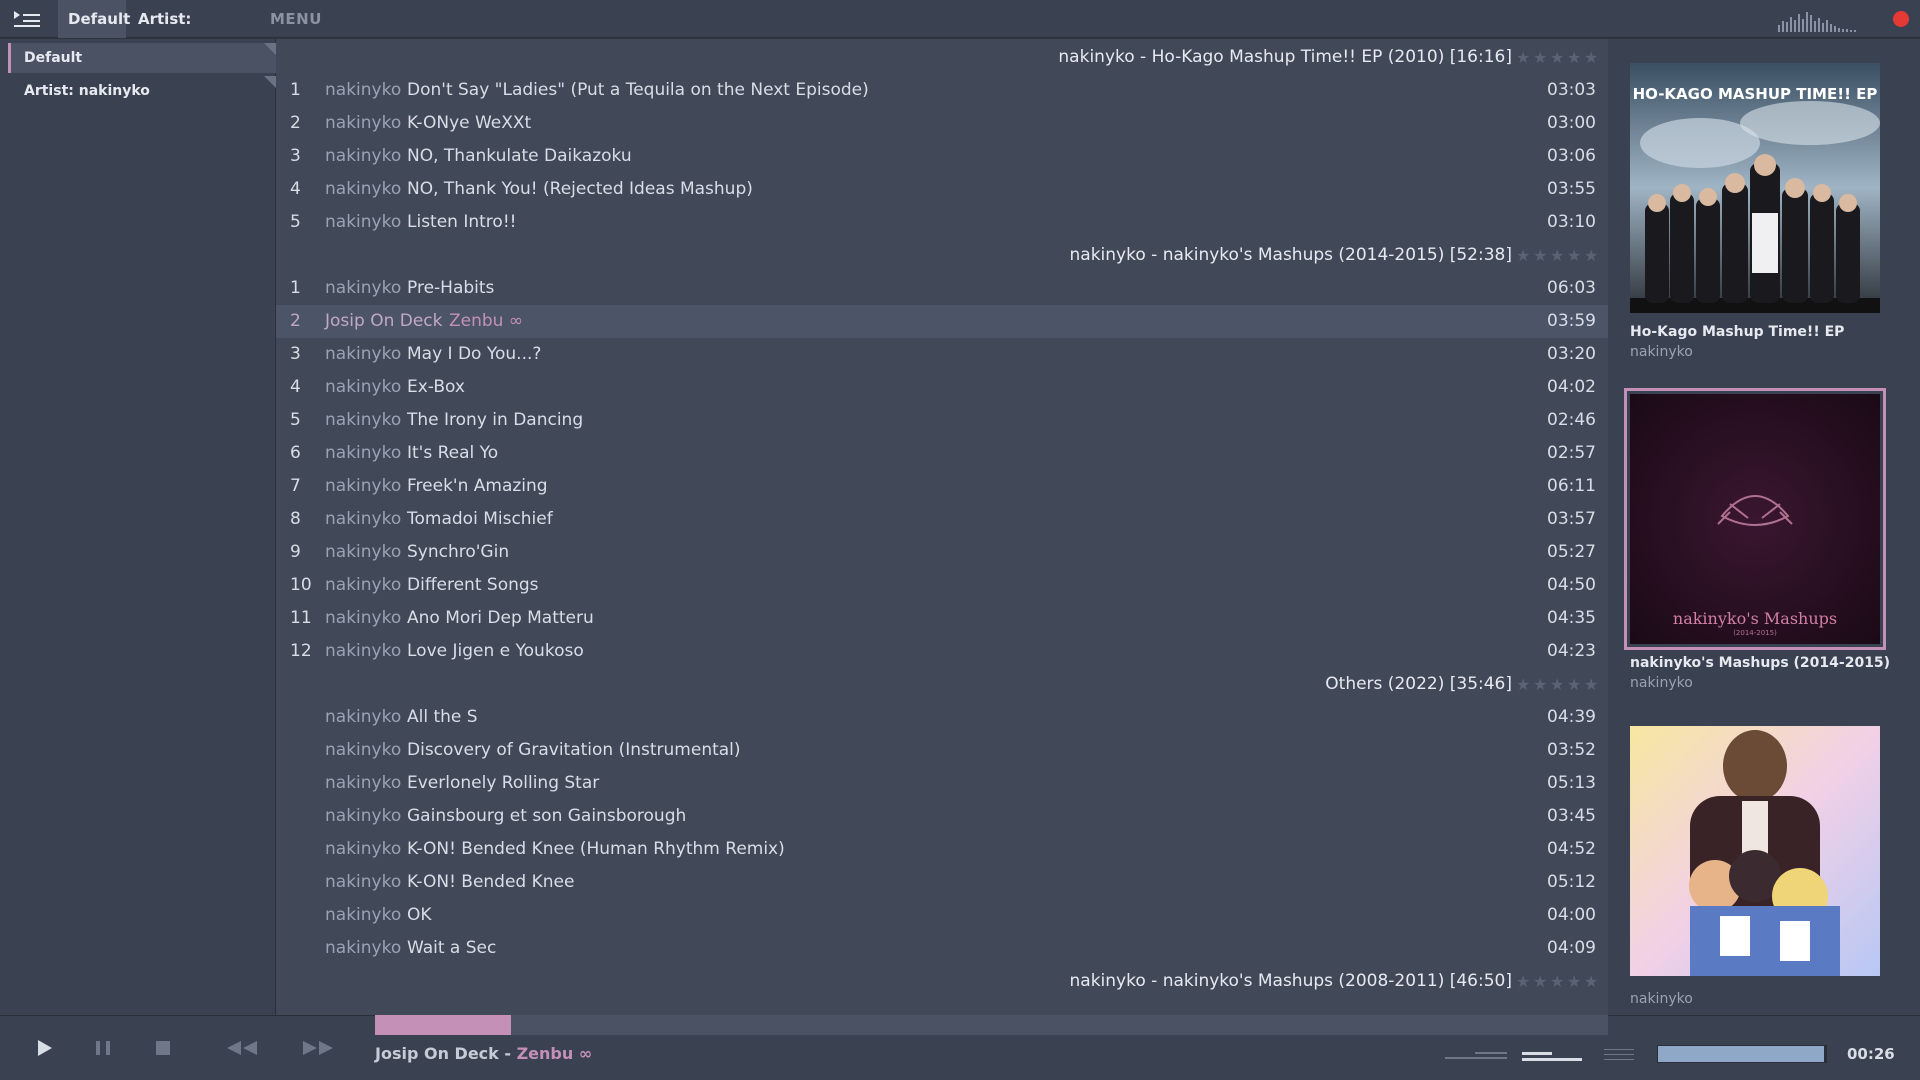 Image resolution: width=1920 pixels, height=1080 pixels. I want to click on track-number: 4, so click(295, 387).